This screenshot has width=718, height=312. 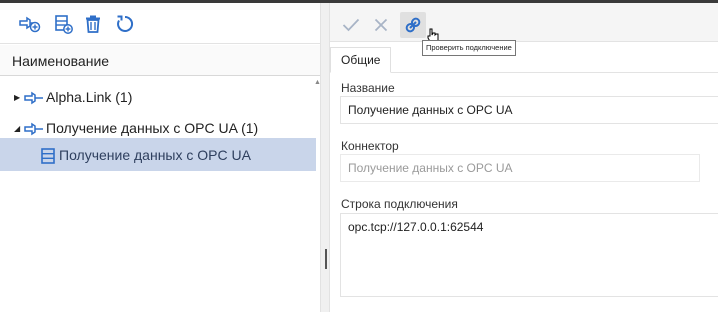 I want to click on list-icon, so click(x=48, y=156).